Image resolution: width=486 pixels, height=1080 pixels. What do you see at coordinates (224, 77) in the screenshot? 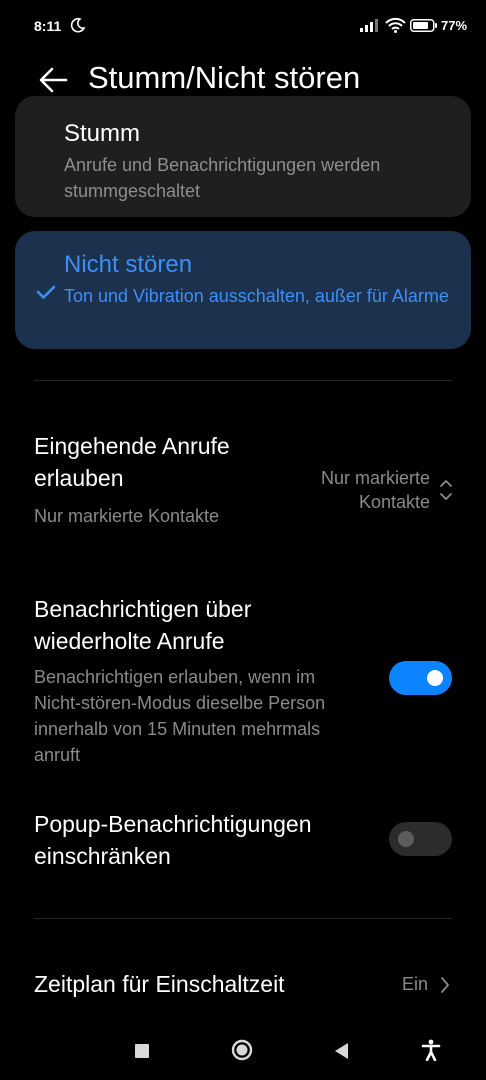
I see `page-title: Stumm/Nicht stören` at bounding box center [224, 77].